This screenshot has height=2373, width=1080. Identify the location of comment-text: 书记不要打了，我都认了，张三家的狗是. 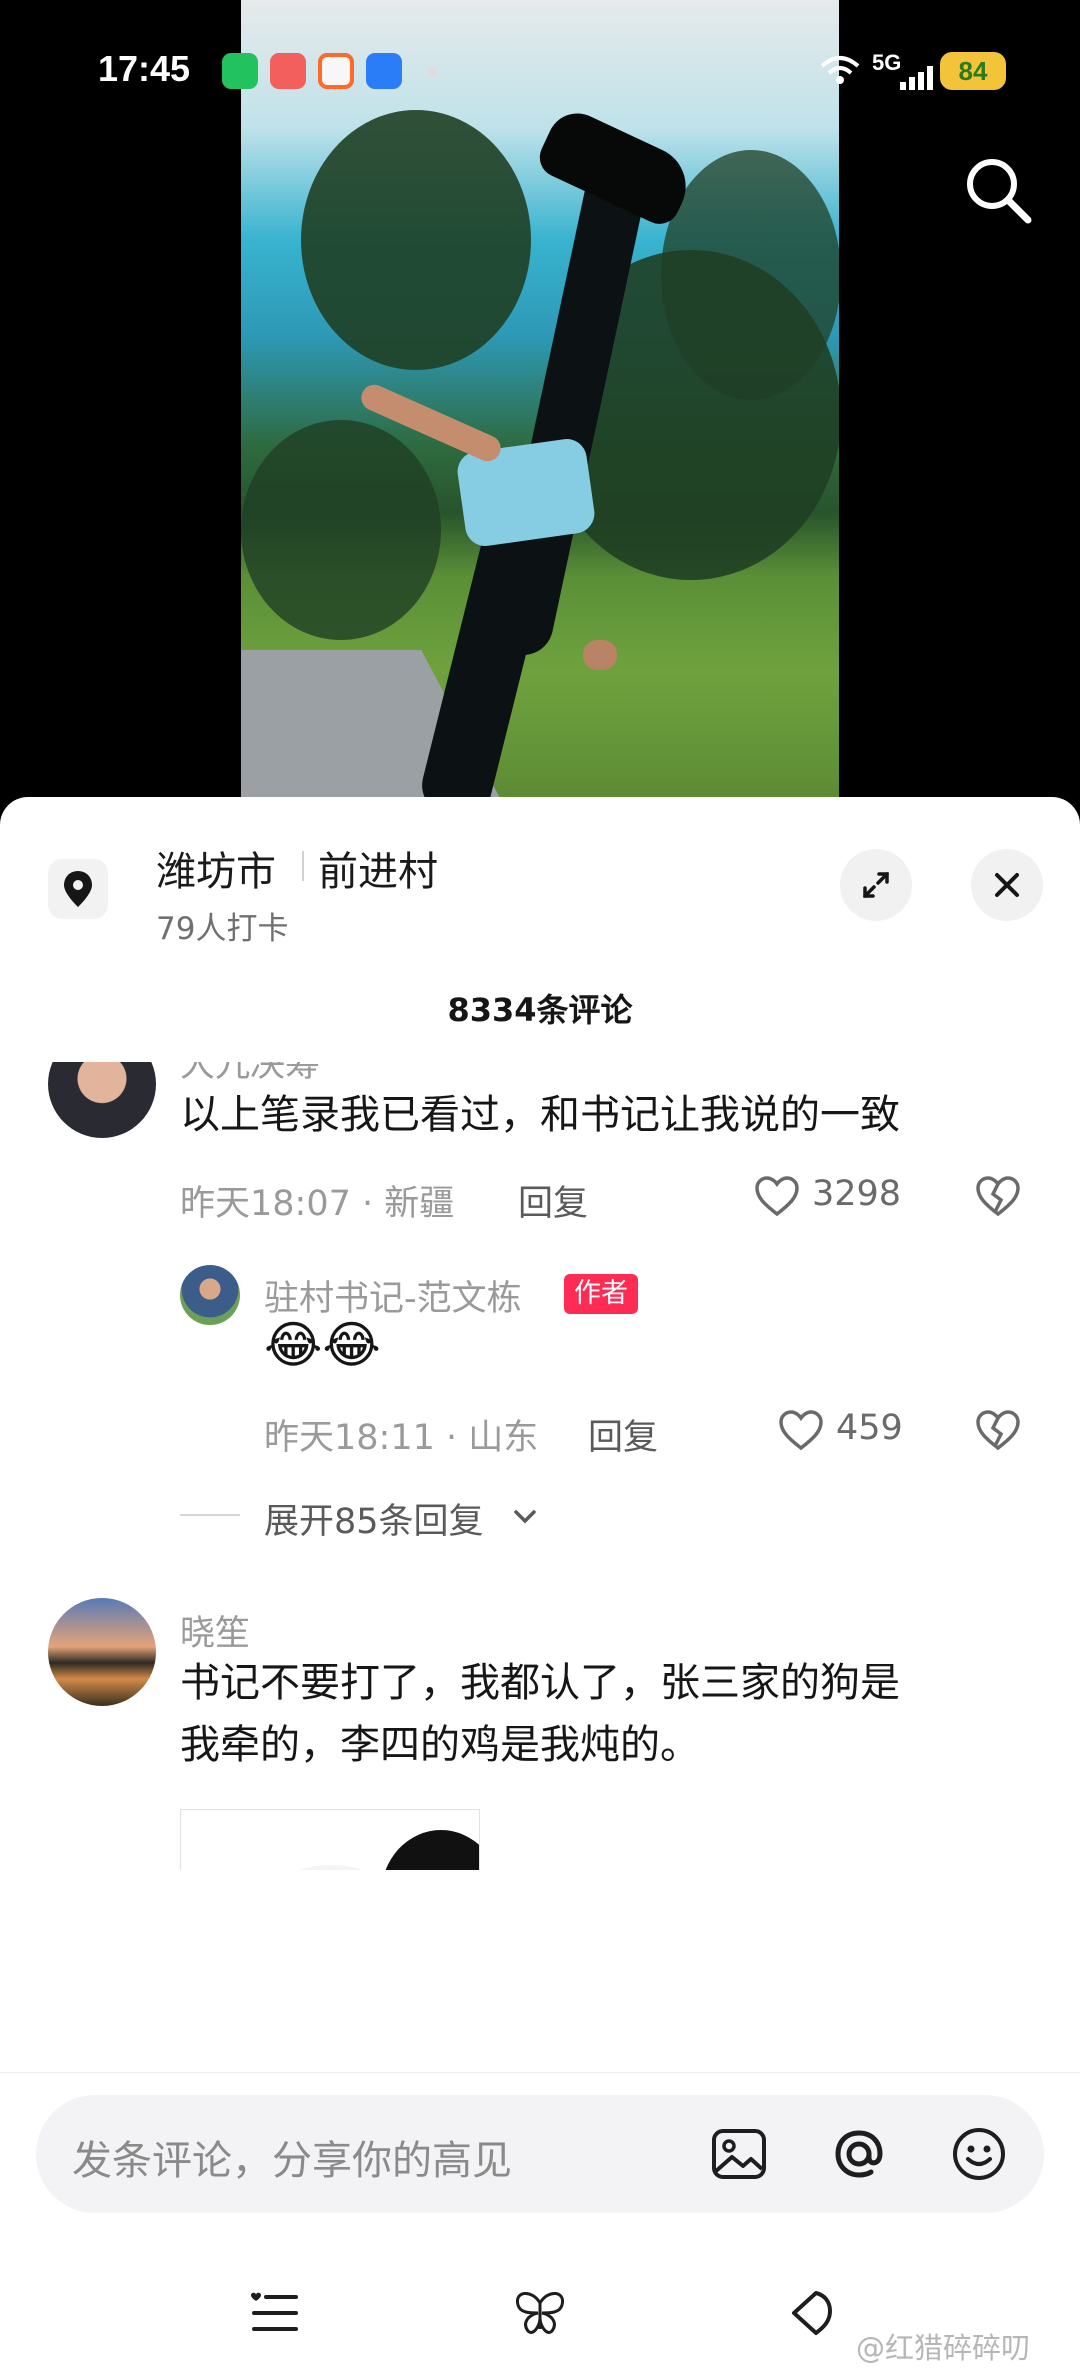
(540, 1683).